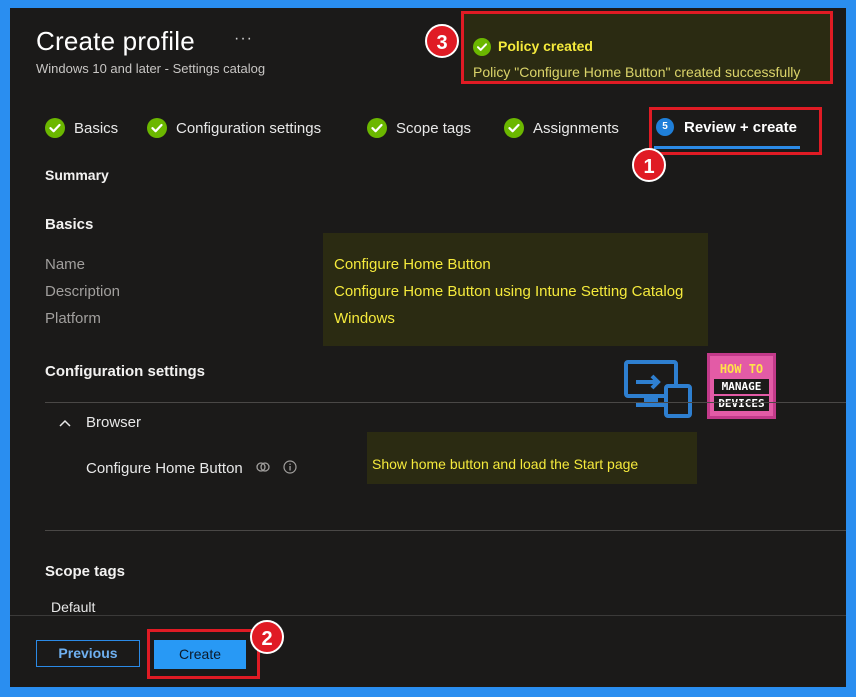  Describe the element at coordinates (77, 175) in the screenshot. I see `summary-heading: Summary` at that location.